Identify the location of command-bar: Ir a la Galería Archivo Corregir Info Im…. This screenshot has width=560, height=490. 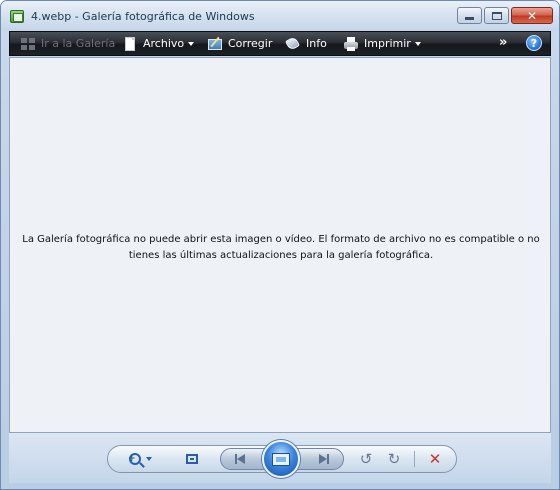
(280, 43).